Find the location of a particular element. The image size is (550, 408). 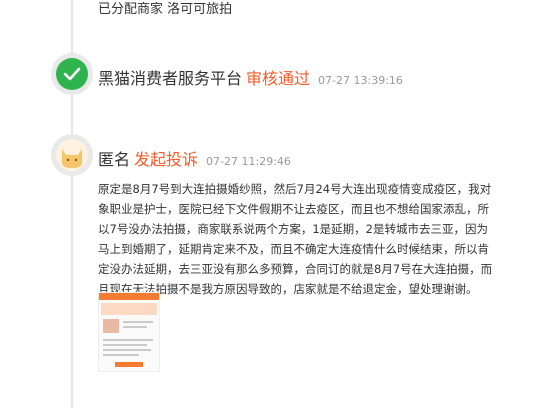

complainant-name: 匿名 is located at coordinates (114, 159).